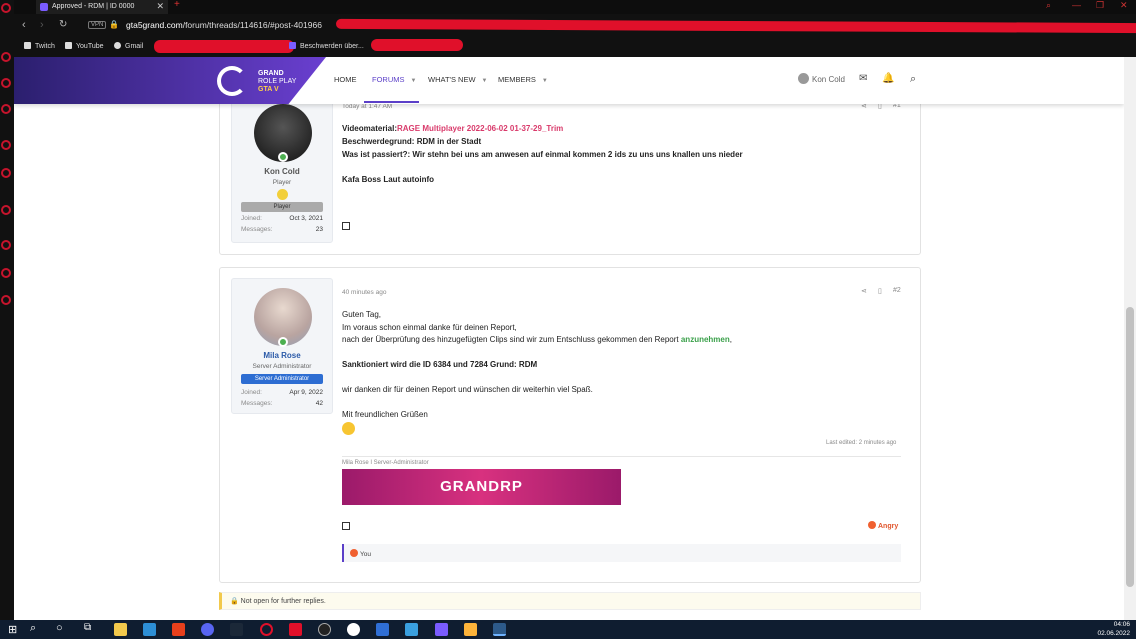  What do you see at coordinates (570, 601) in the screenshot?
I see `thread-locked-notice: 🔒 Not open for further replies.` at bounding box center [570, 601].